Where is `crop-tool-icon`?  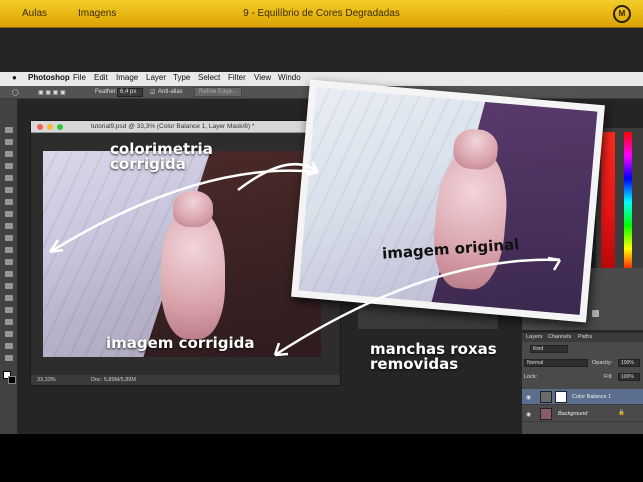 crop-tool-icon is located at coordinates (9, 178).